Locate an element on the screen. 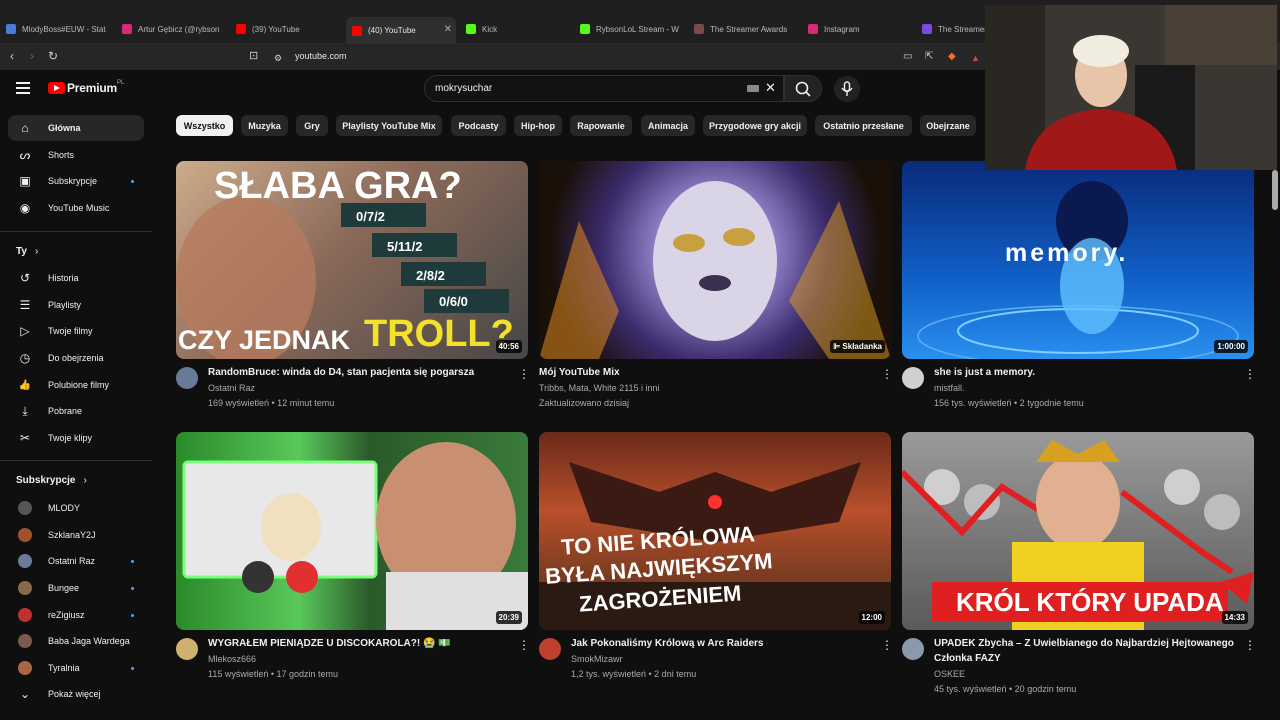 The height and width of the screenshot is (720, 1280). sidebar-item-your-clips: ✂ Twoje klipy is located at coordinates (76, 438).